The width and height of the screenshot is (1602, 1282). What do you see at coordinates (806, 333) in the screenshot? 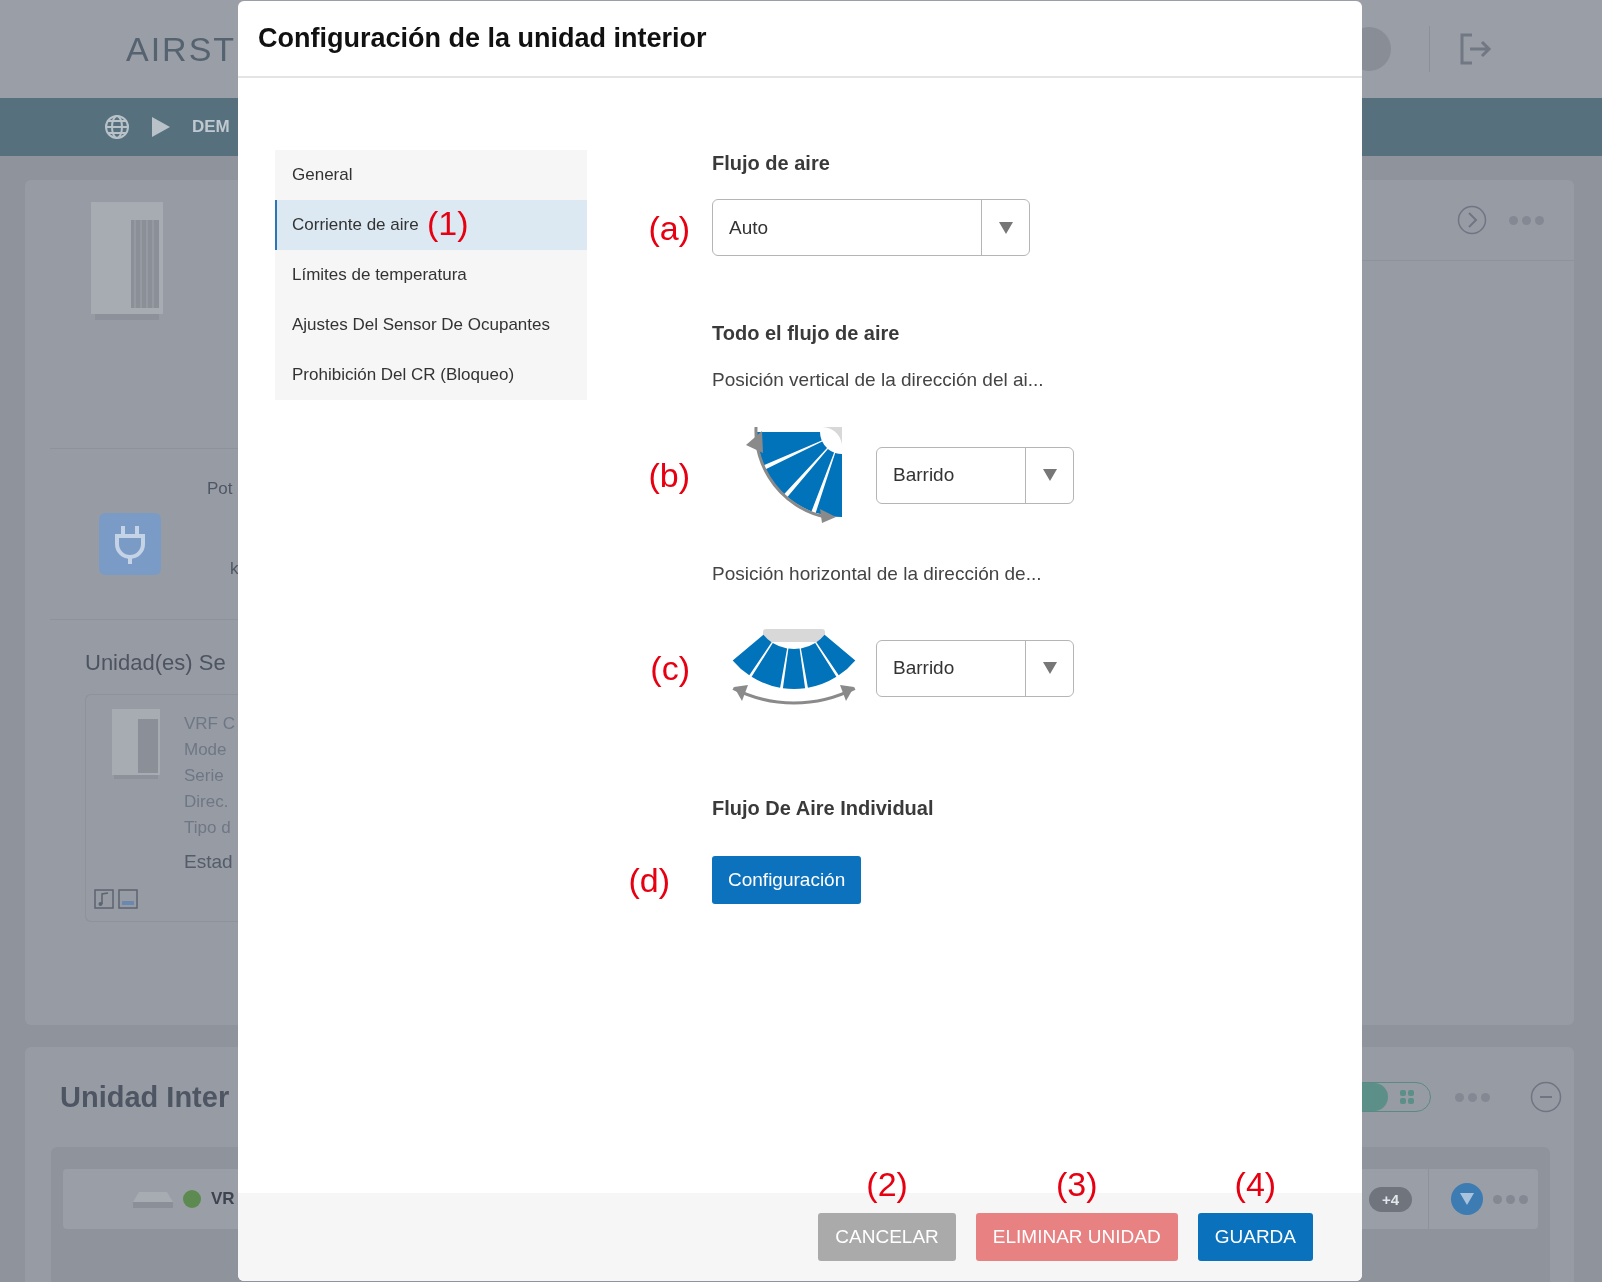
I see `section-heading: Todo el flujo de aire` at bounding box center [806, 333].